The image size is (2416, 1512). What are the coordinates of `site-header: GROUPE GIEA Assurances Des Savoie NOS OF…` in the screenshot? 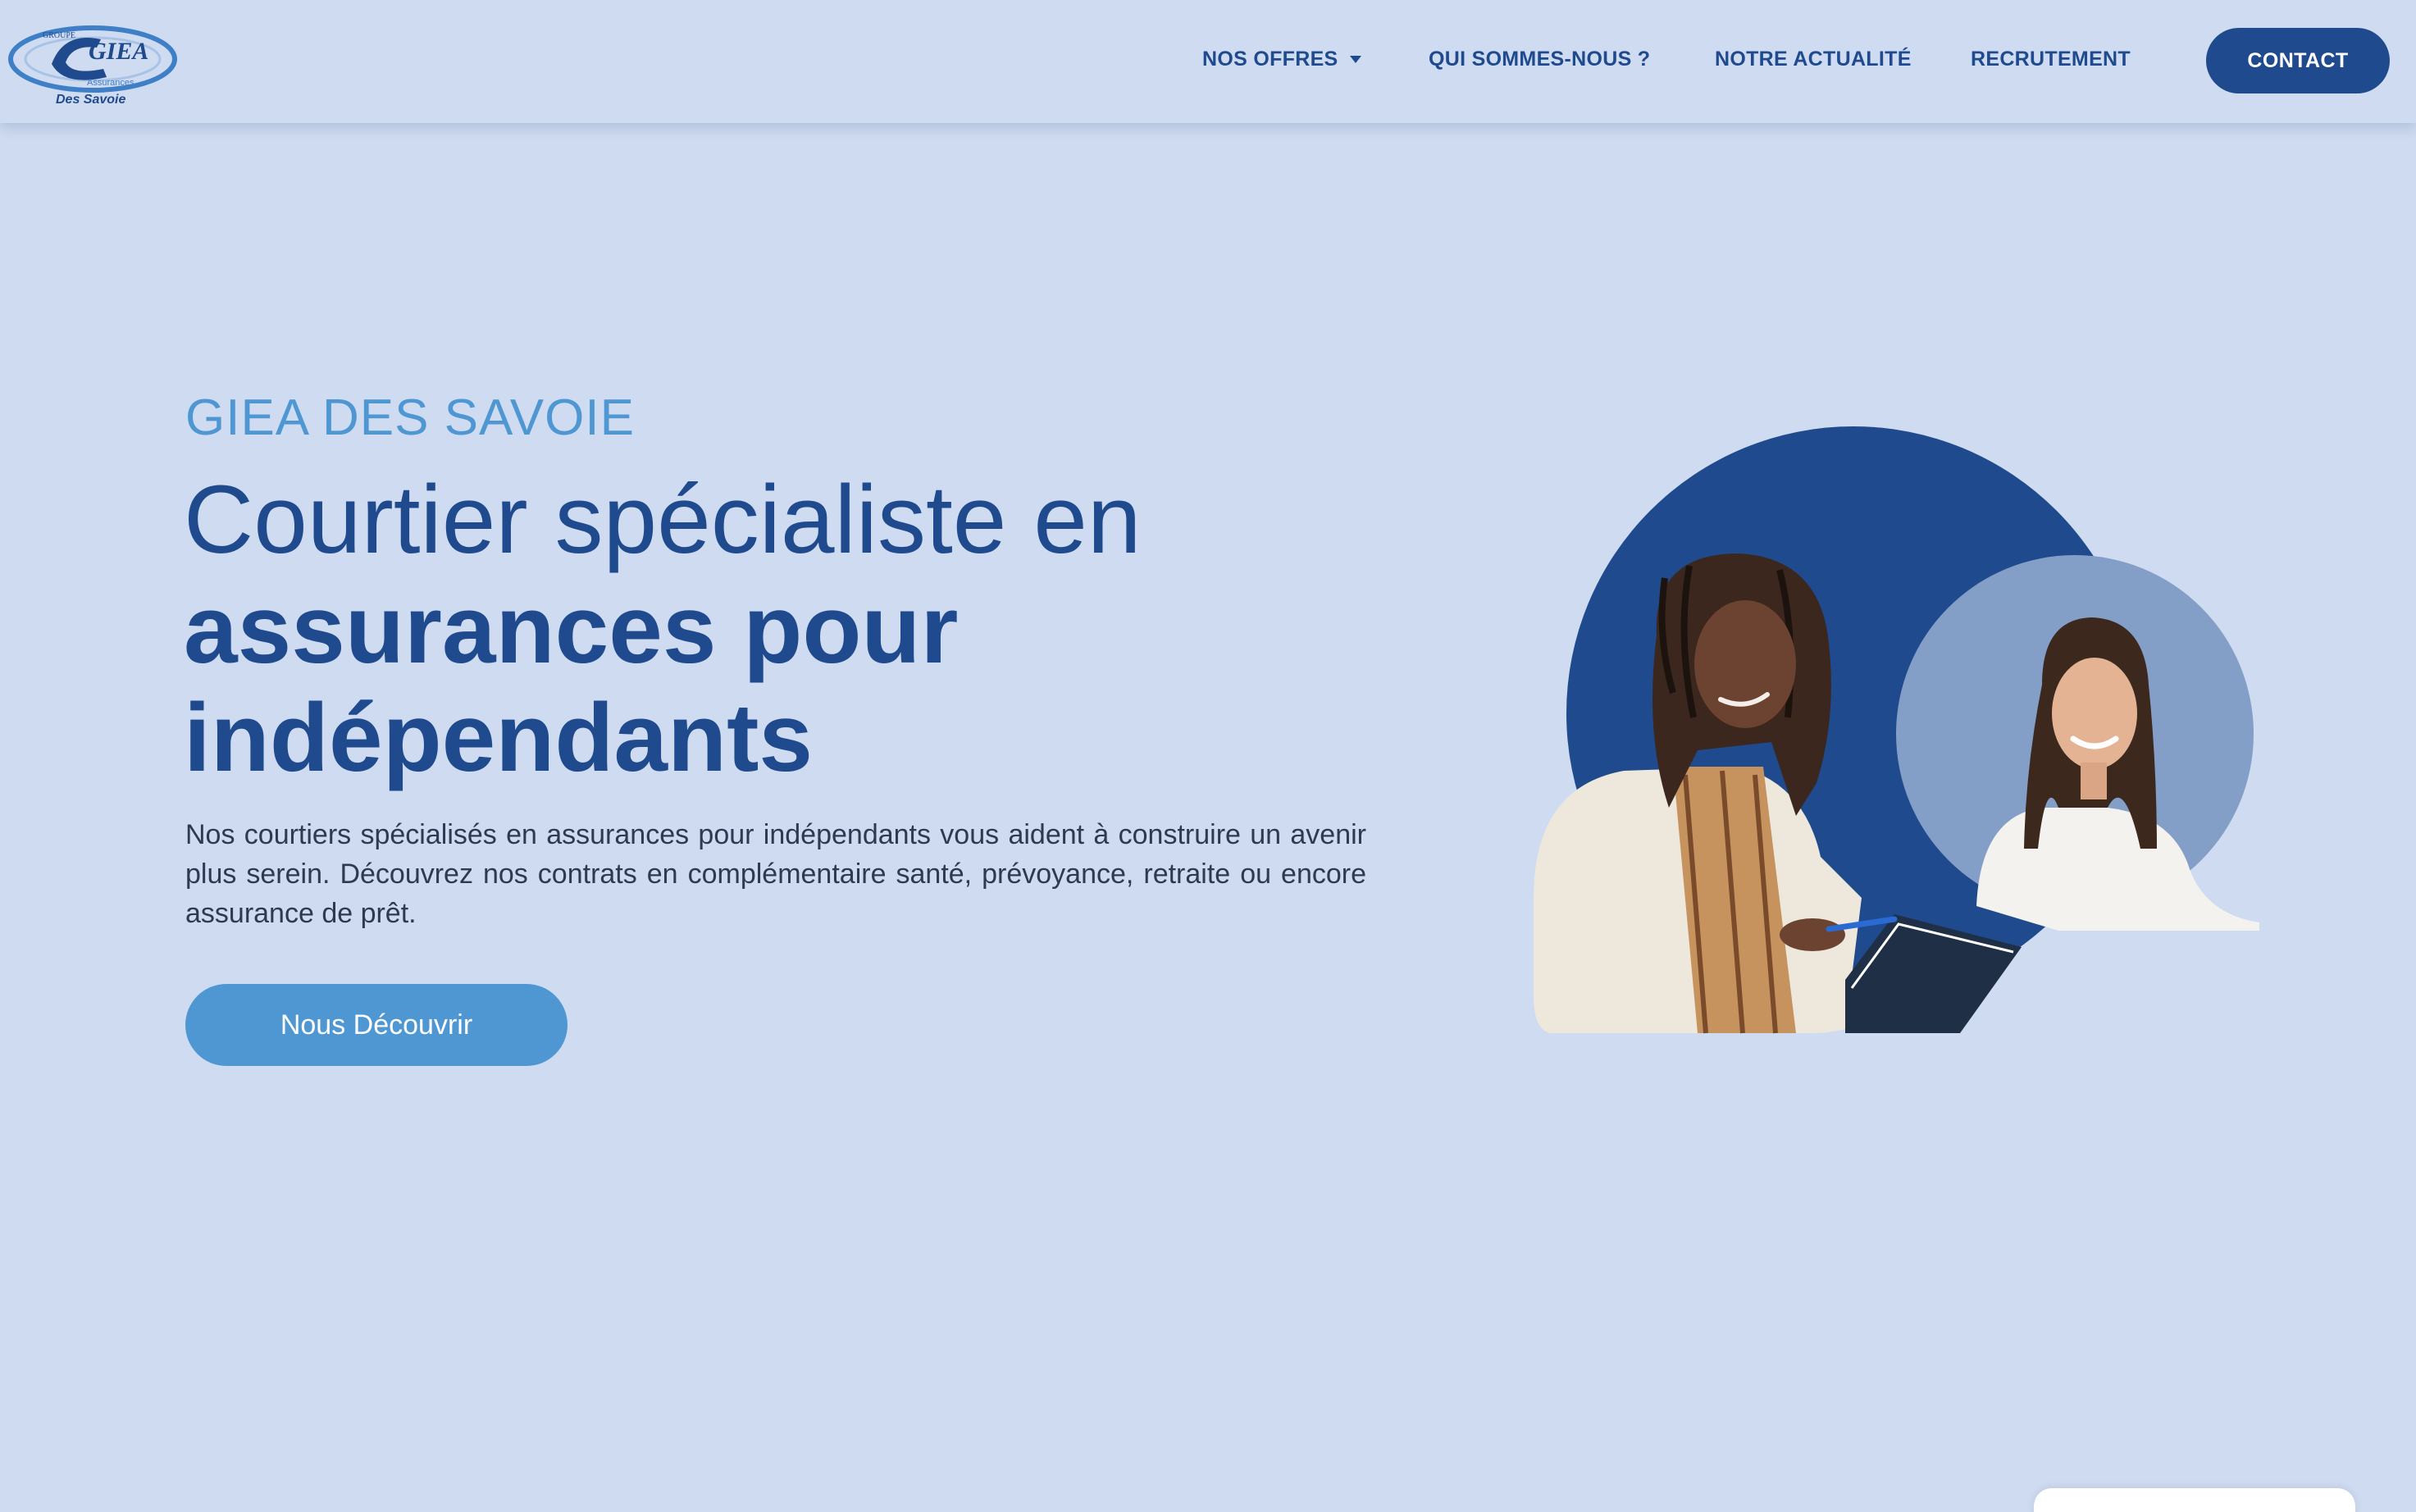 It's located at (1208, 61).